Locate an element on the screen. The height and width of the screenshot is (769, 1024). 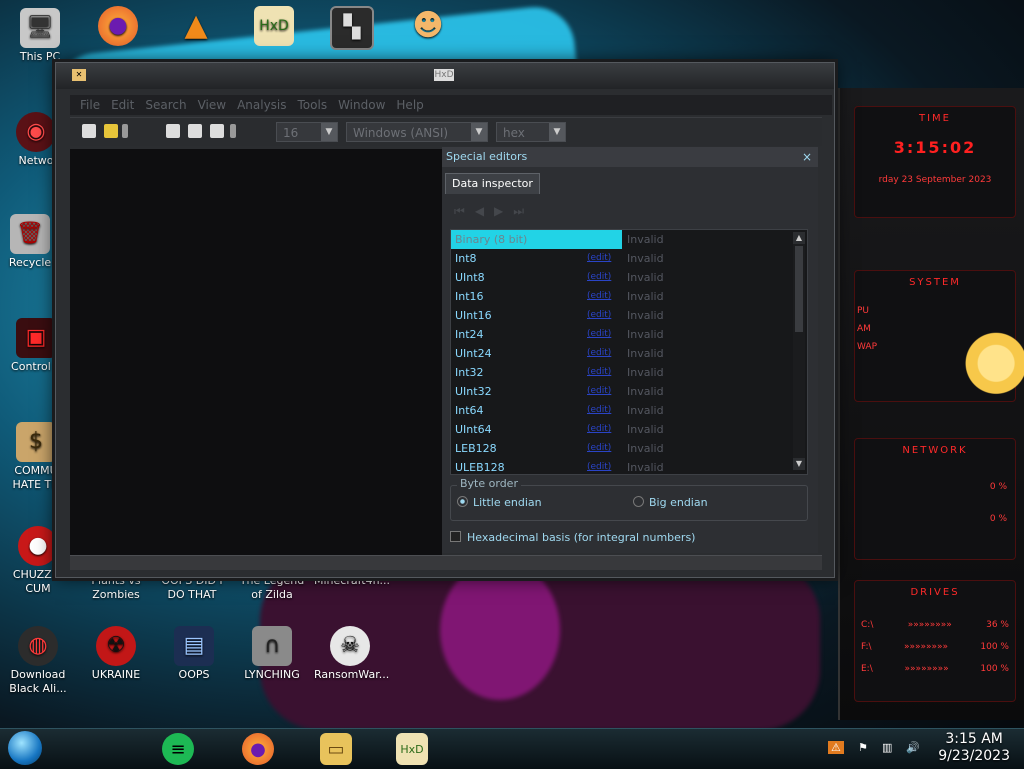
table-row: Int64 (edit) Invalid is located at coordinates (621, 410).